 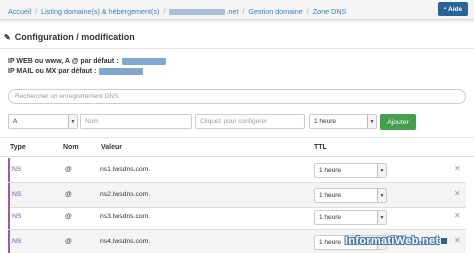 I want to click on table-row: NS @ ns3.lwsdns.com. 1 heure ▼ ✕, so click(x=237, y=217).